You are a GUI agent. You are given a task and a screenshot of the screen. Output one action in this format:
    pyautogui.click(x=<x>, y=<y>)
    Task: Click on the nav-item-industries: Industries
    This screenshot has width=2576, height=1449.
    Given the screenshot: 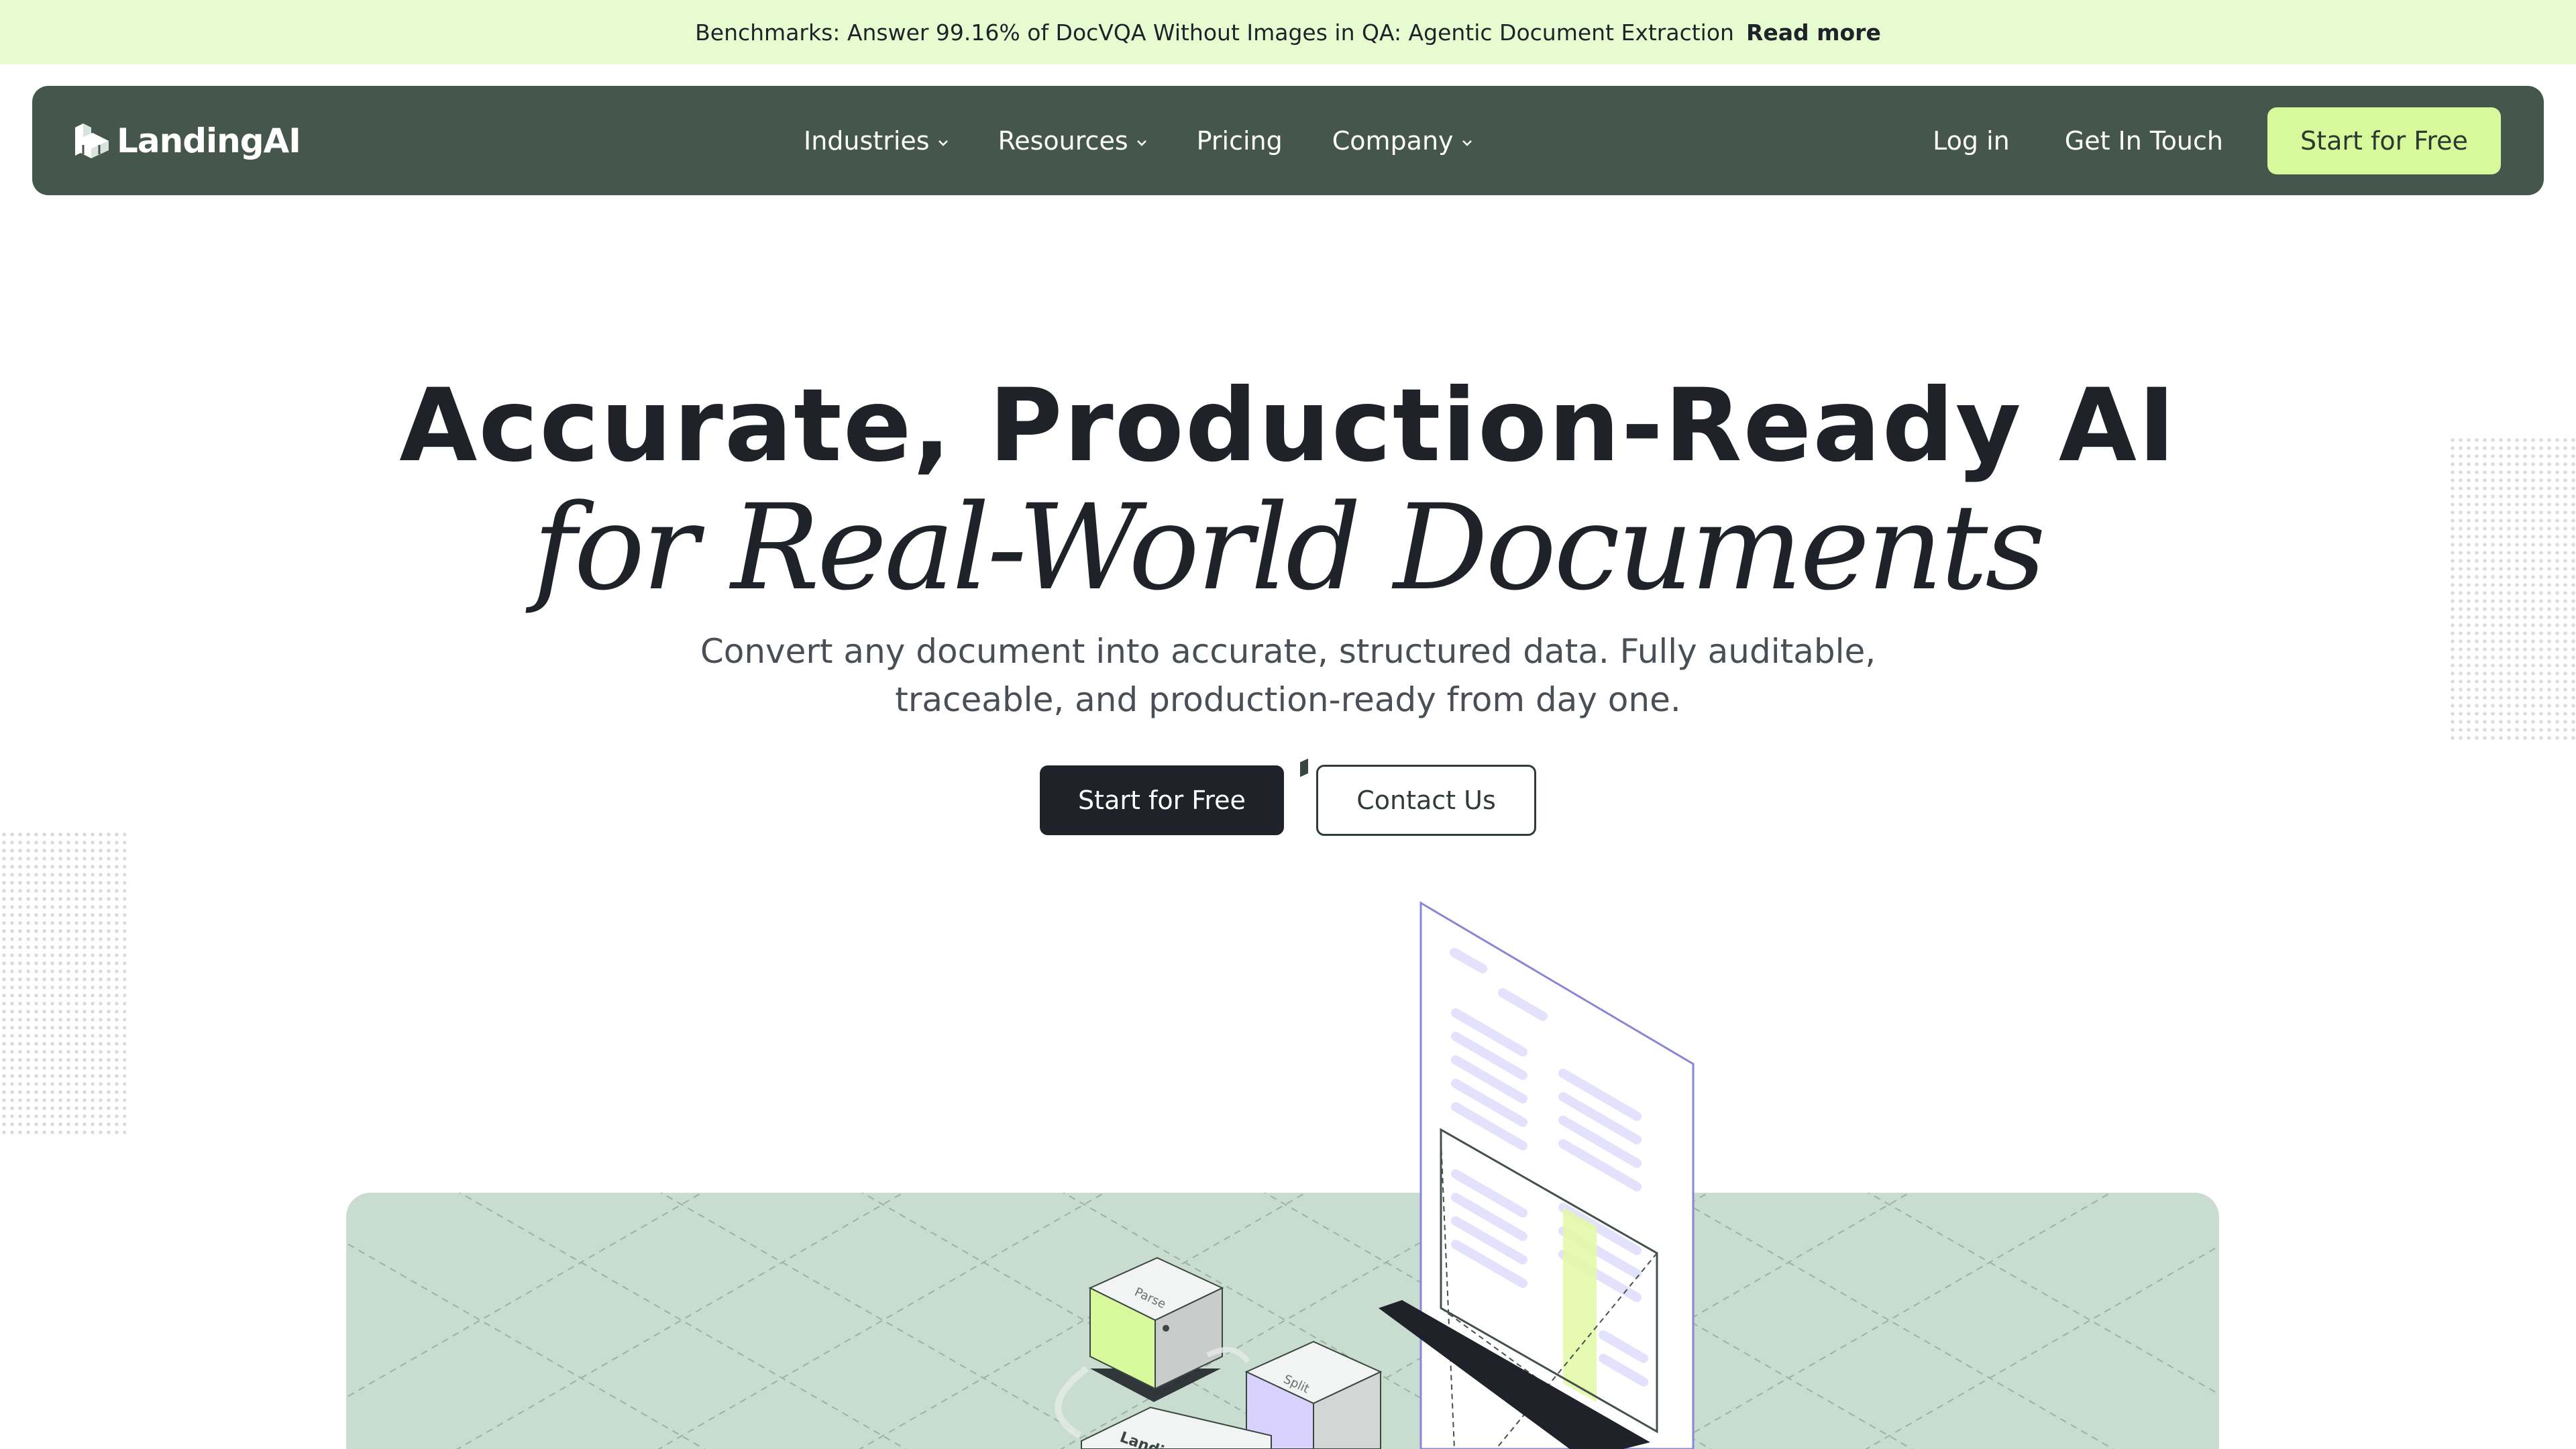 What is the action you would take?
    pyautogui.click(x=876, y=141)
    